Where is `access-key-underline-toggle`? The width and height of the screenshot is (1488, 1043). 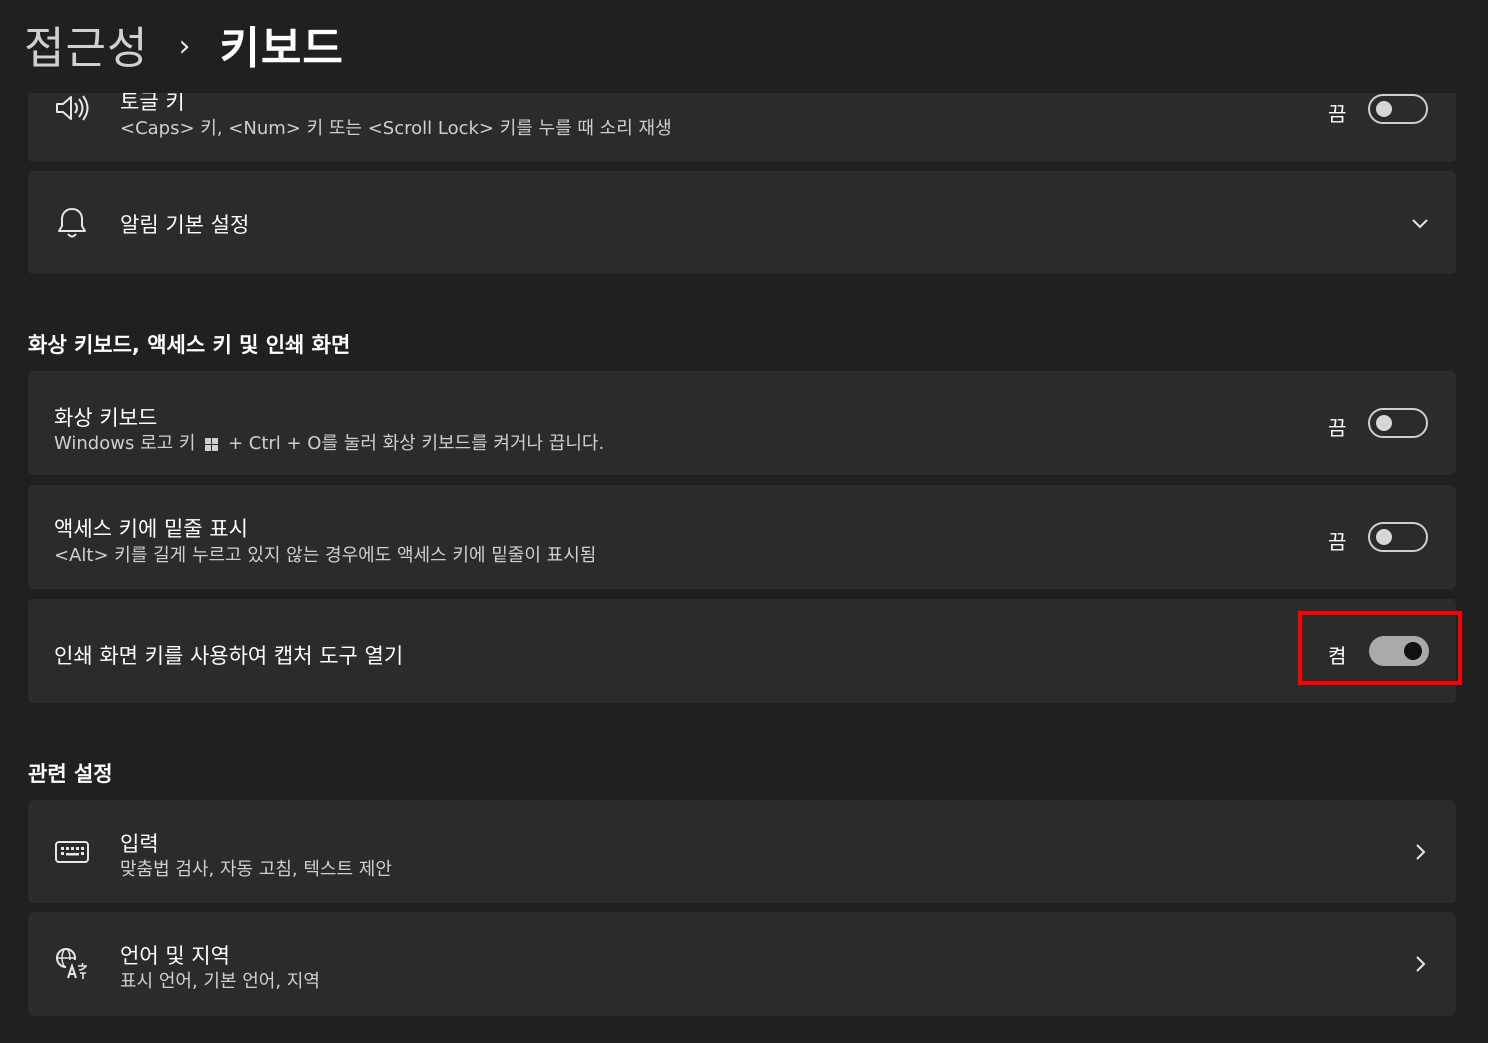
access-key-underline-toggle is located at coordinates (1398, 537).